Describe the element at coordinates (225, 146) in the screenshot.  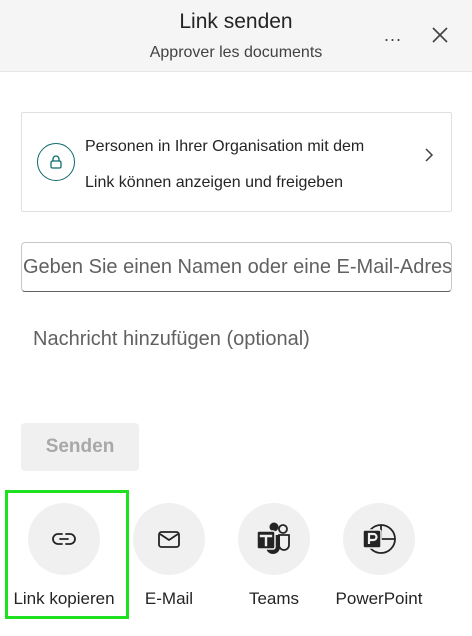
I see `permission-line-1: Personen in Ihrer Organisation mit dem` at that location.